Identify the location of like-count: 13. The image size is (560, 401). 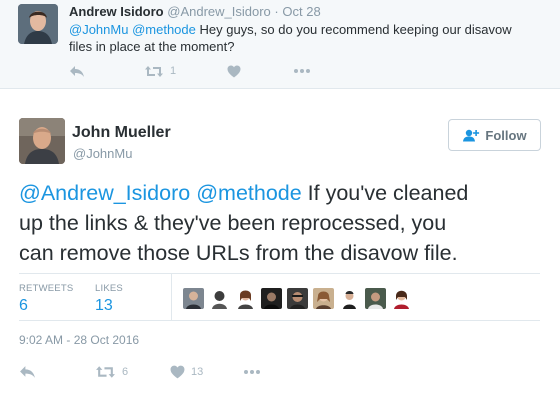
(197, 372).